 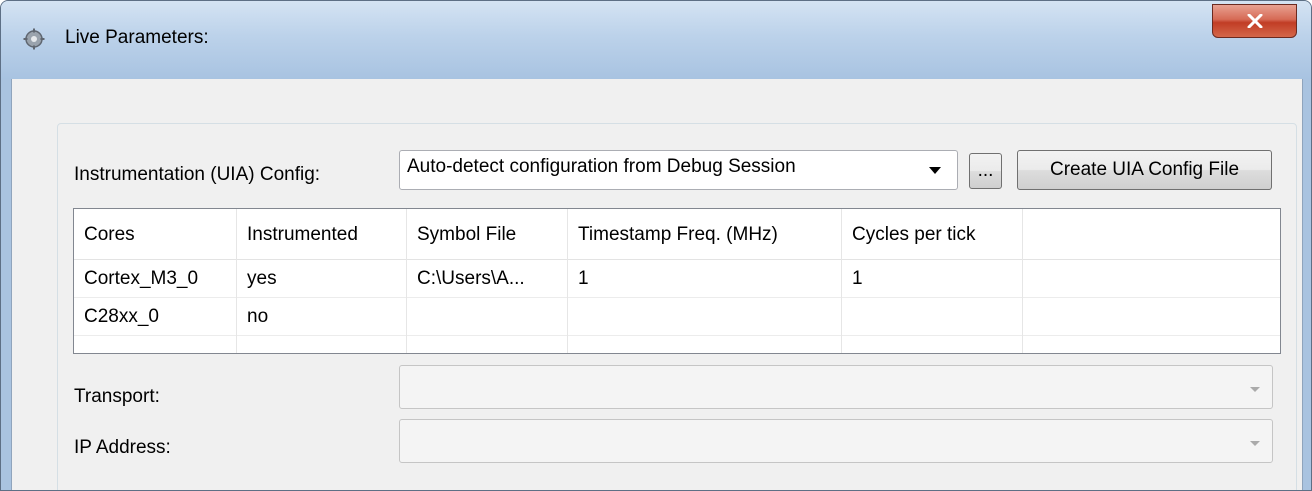 What do you see at coordinates (322, 316) in the screenshot?
I see `cell-instrumented: no` at bounding box center [322, 316].